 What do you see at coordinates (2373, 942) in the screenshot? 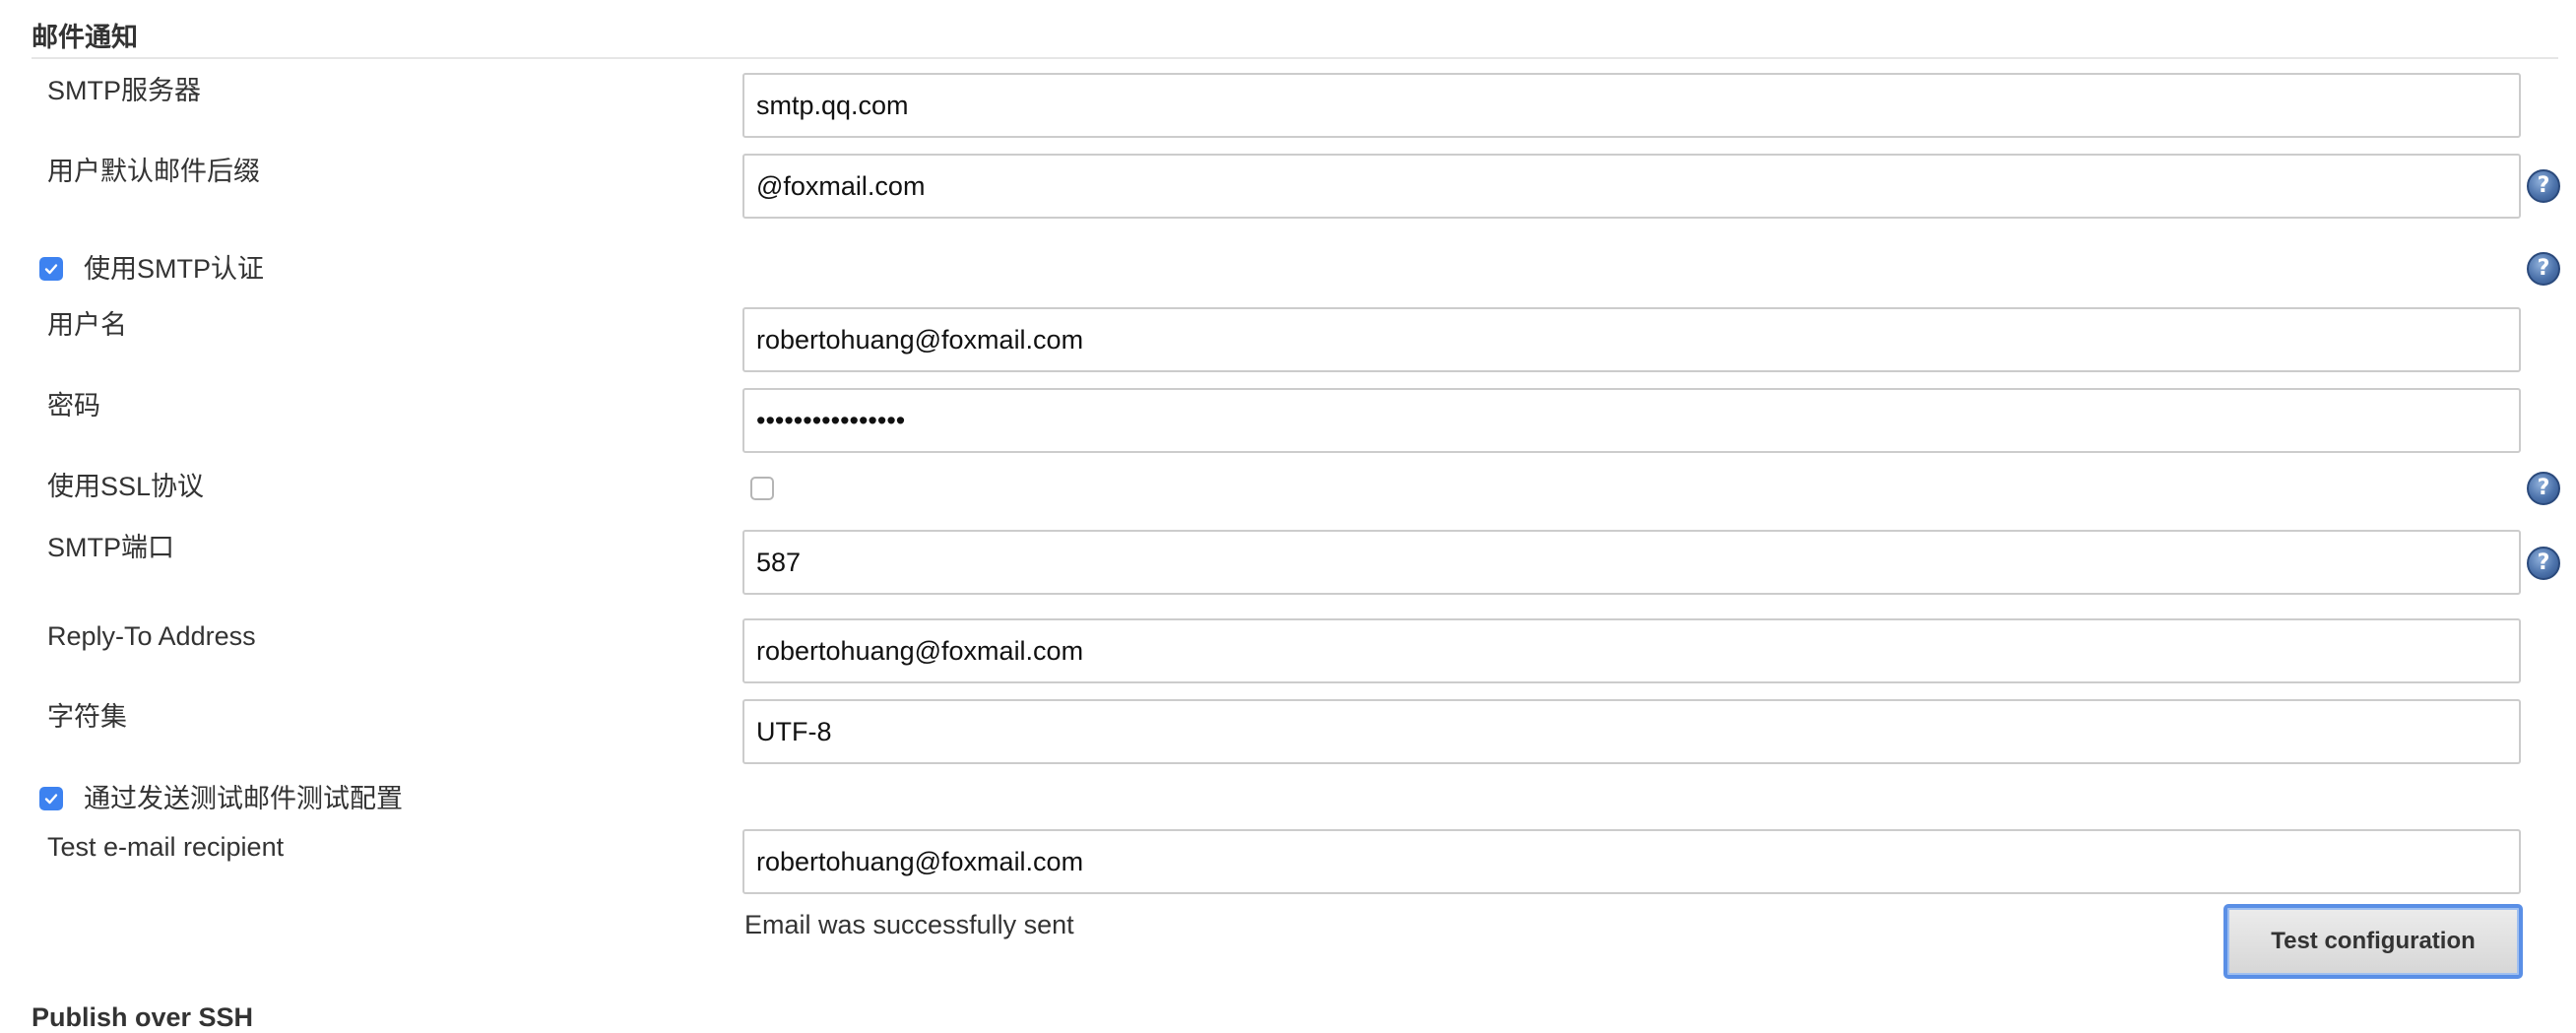
I see `test-configuration-button: Test configuration` at bounding box center [2373, 942].